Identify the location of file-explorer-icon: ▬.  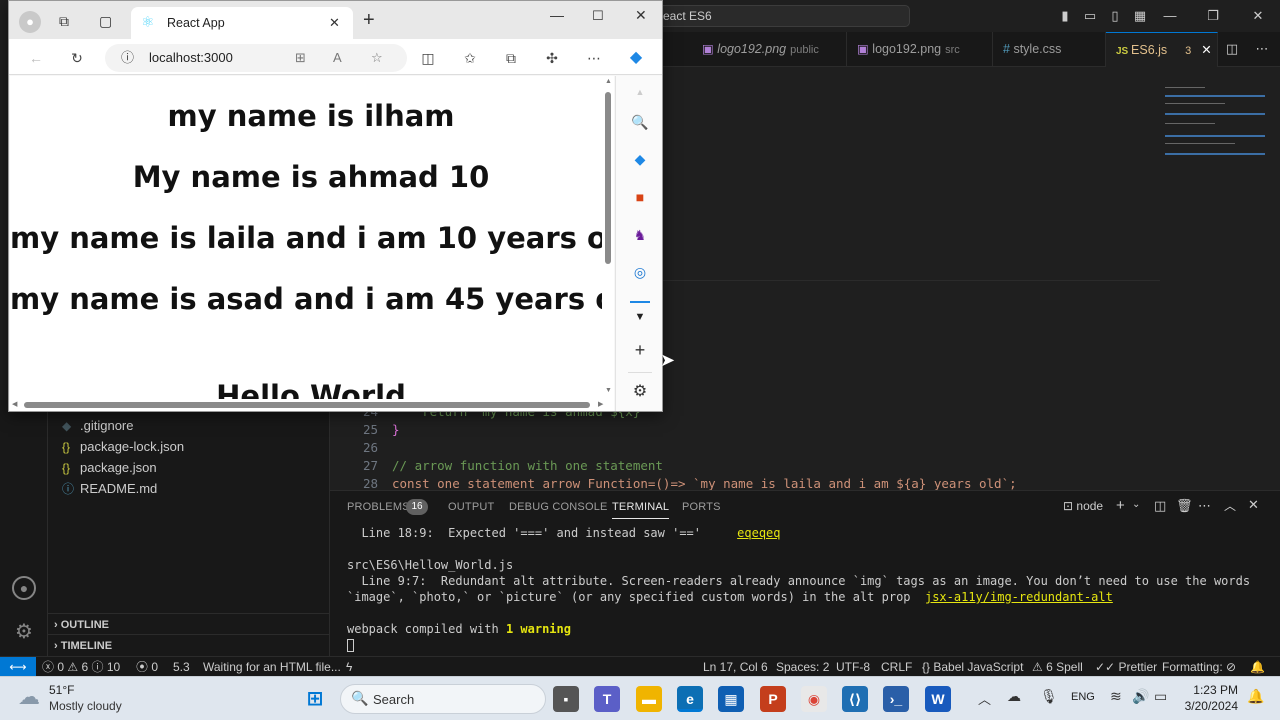
(649, 699).